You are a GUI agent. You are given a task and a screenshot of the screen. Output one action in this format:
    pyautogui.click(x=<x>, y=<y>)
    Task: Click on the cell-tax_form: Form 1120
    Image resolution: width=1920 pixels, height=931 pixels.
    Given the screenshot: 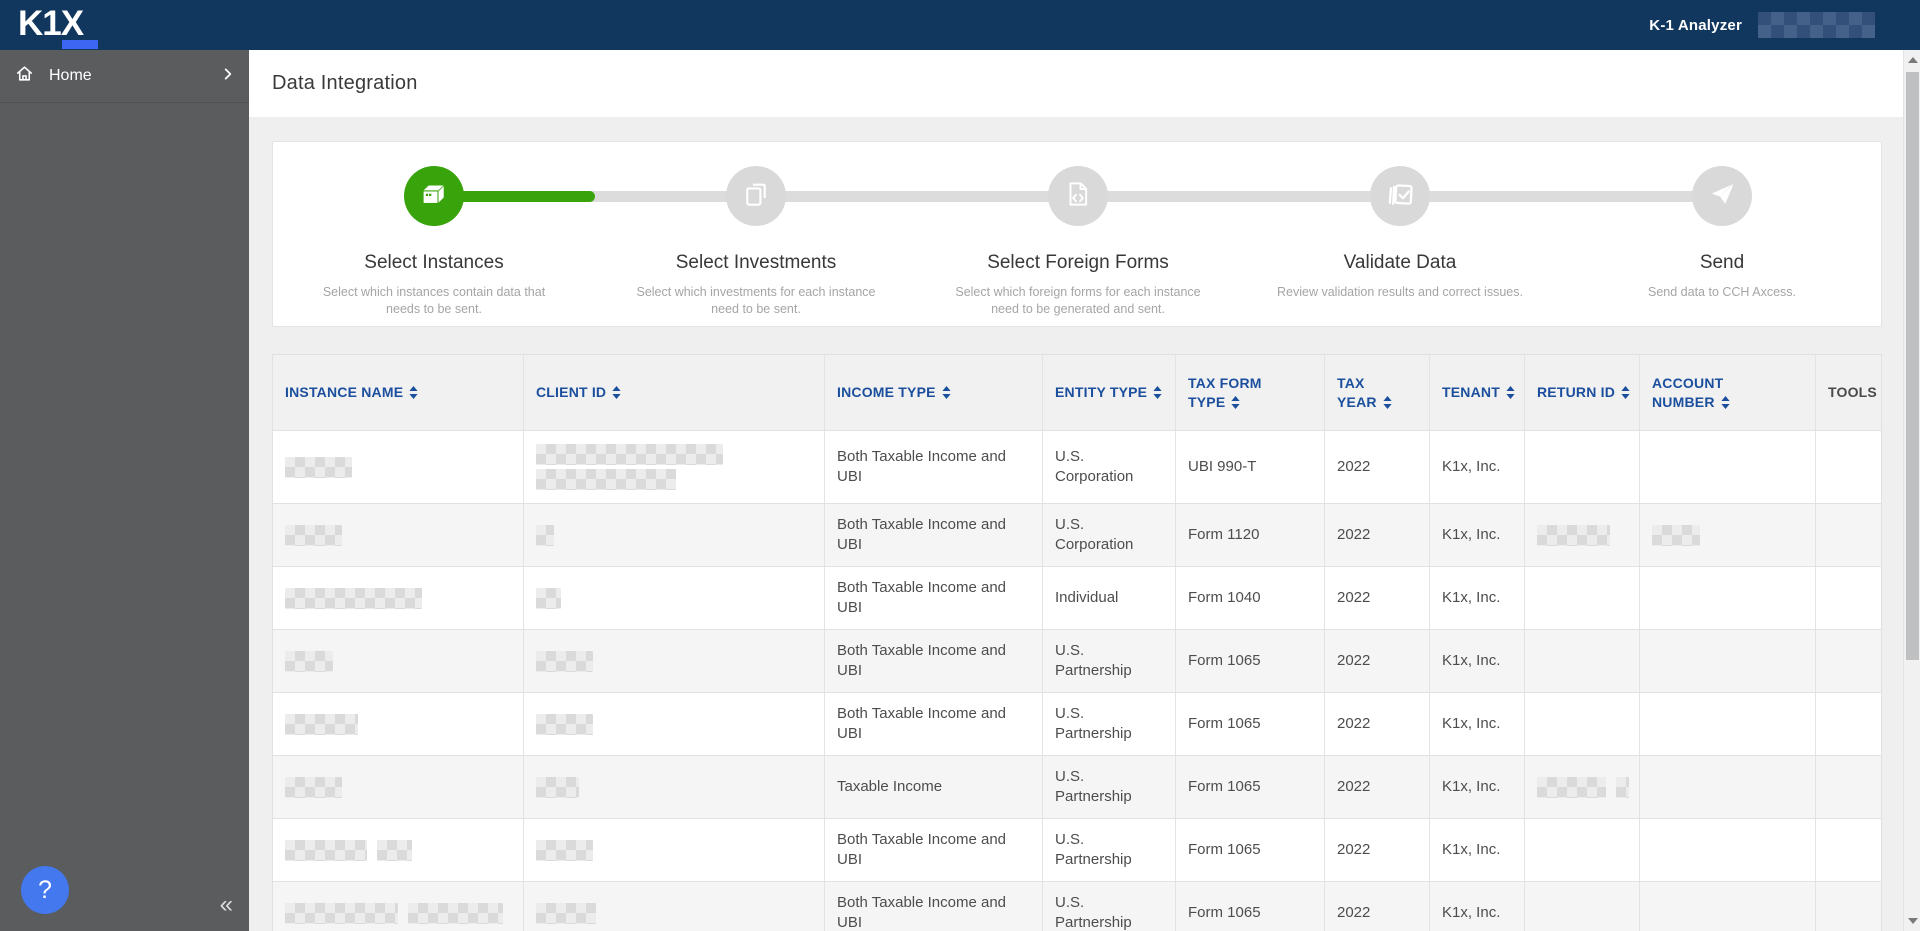 What is the action you would take?
    pyautogui.click(x=1250, y=535)
    